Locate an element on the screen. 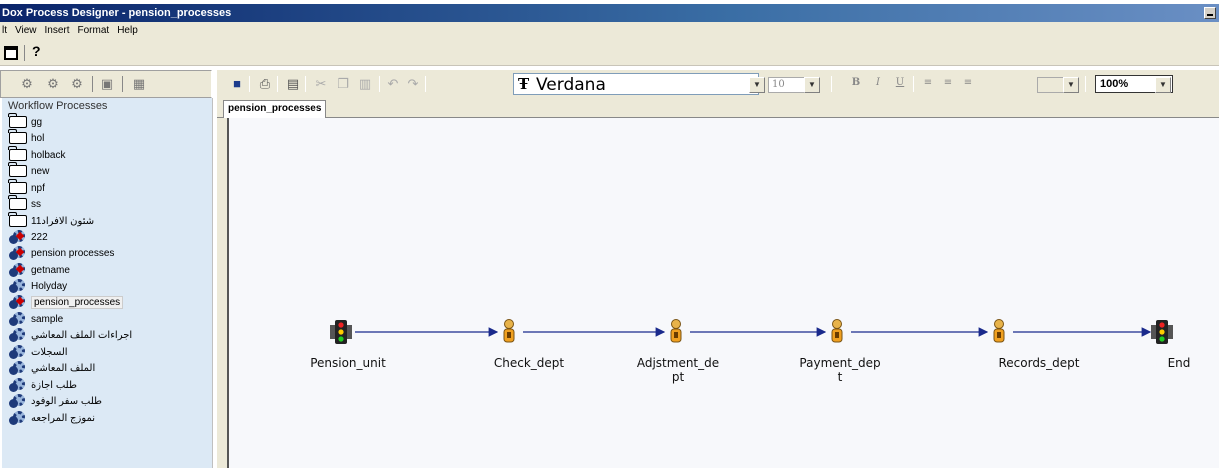 The image size is (1219, 468). zoom-value: 100% is located at coordinates (1114, 84).